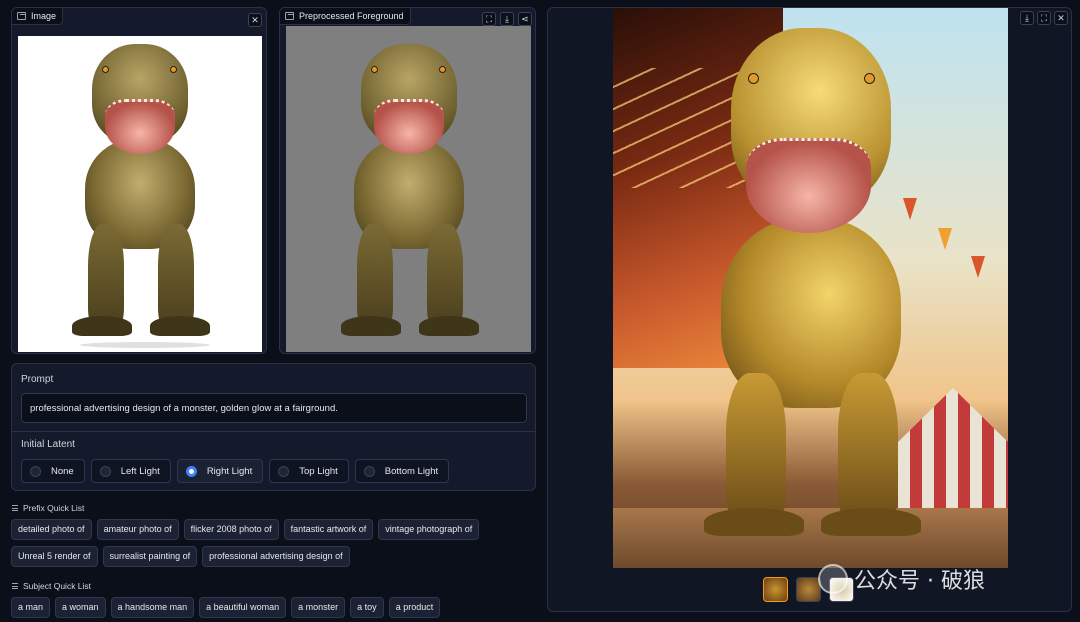 The width and height of the screenshot is (1080, 622). Describe the element at coordinates (54, 556) in the screenshot. I see `prefix-chip: Unreal 5 render of` at that location.